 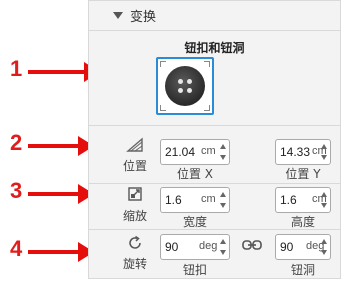 What do you see at coordinates (208, 246) in the screenshot?
I see `field-unit: deg` at bounding box center [208, 246].